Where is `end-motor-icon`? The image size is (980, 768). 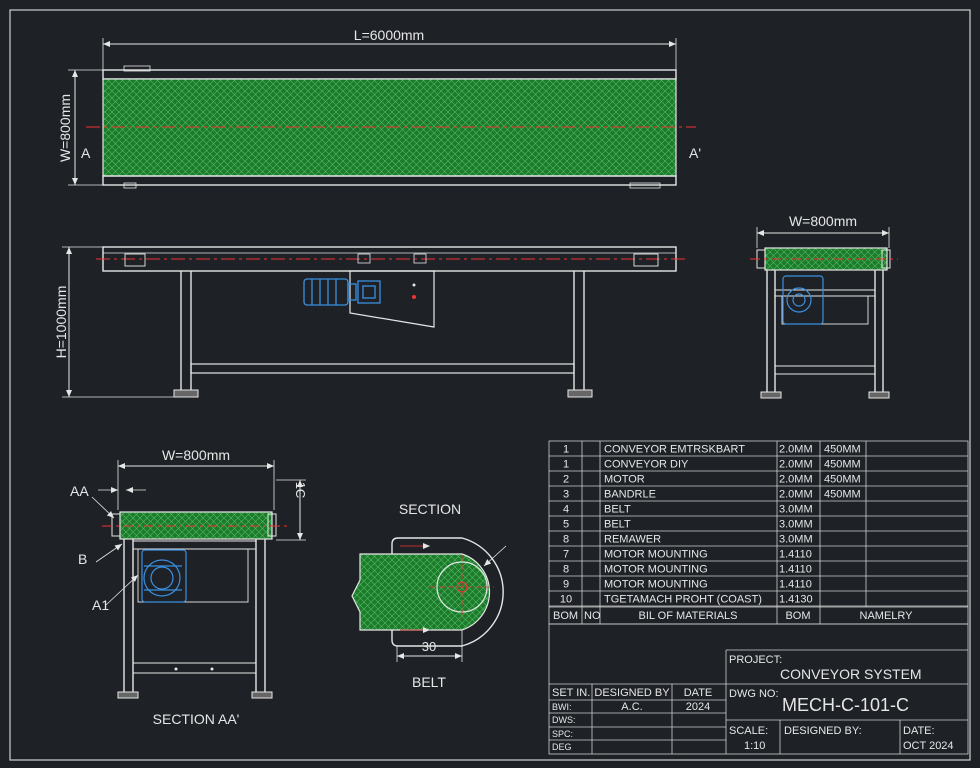 end-motor-icon is located at coordinates (803, 300).